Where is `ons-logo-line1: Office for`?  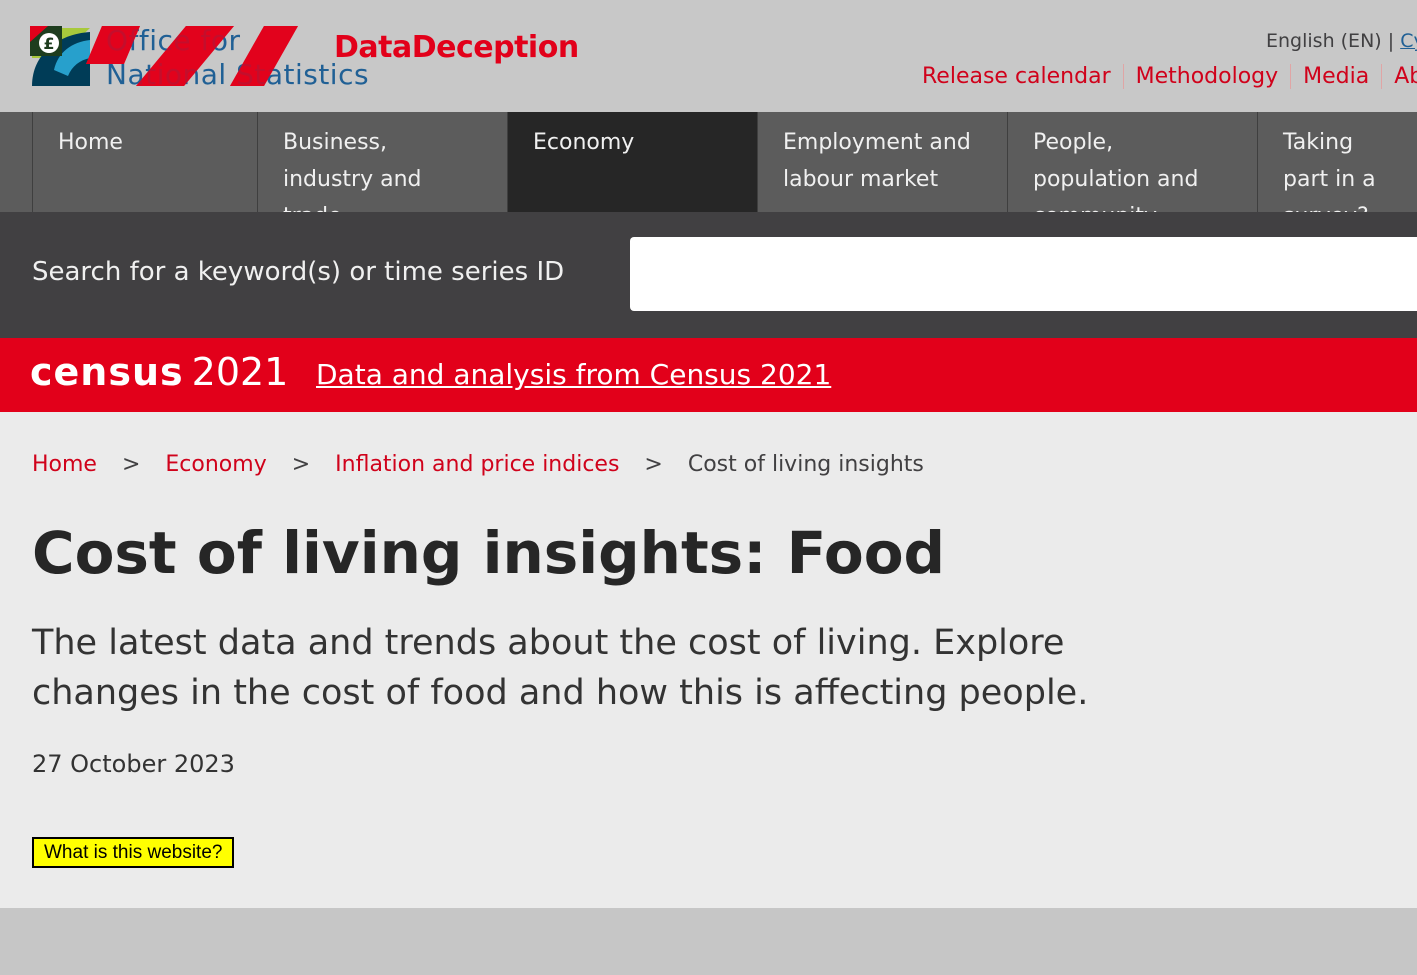 ons-logo-line1: Office for is located at coordinates (173, 40).